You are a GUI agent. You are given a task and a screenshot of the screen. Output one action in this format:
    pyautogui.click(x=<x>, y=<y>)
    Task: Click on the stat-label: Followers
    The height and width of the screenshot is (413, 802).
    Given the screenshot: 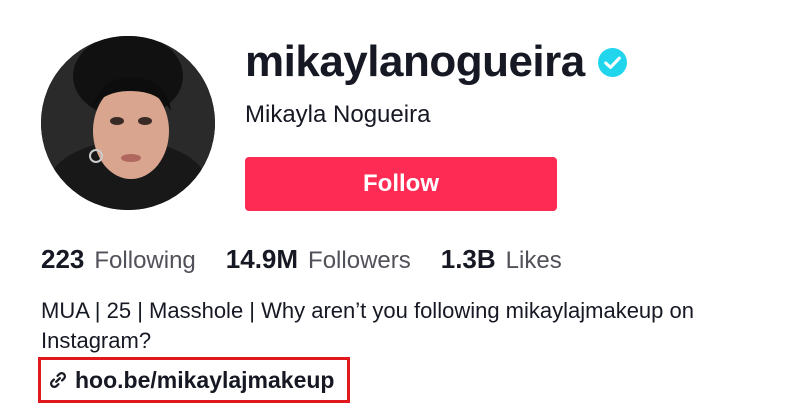 What is the action you would take?
    pyautogui.click(x=359, y=260)
    